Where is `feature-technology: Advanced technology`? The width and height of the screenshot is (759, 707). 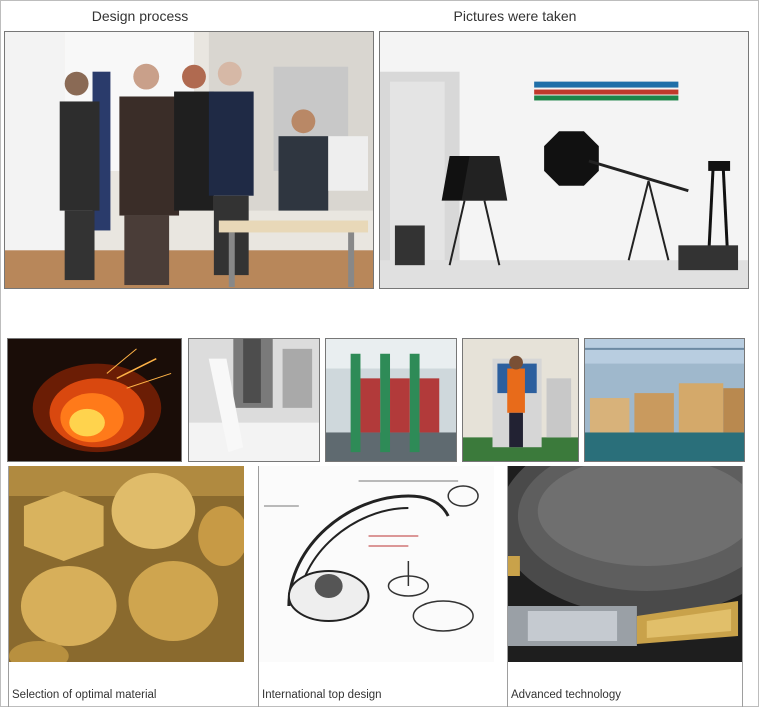 feature-technology: Advanced technology is located at coordinates (625, 586).